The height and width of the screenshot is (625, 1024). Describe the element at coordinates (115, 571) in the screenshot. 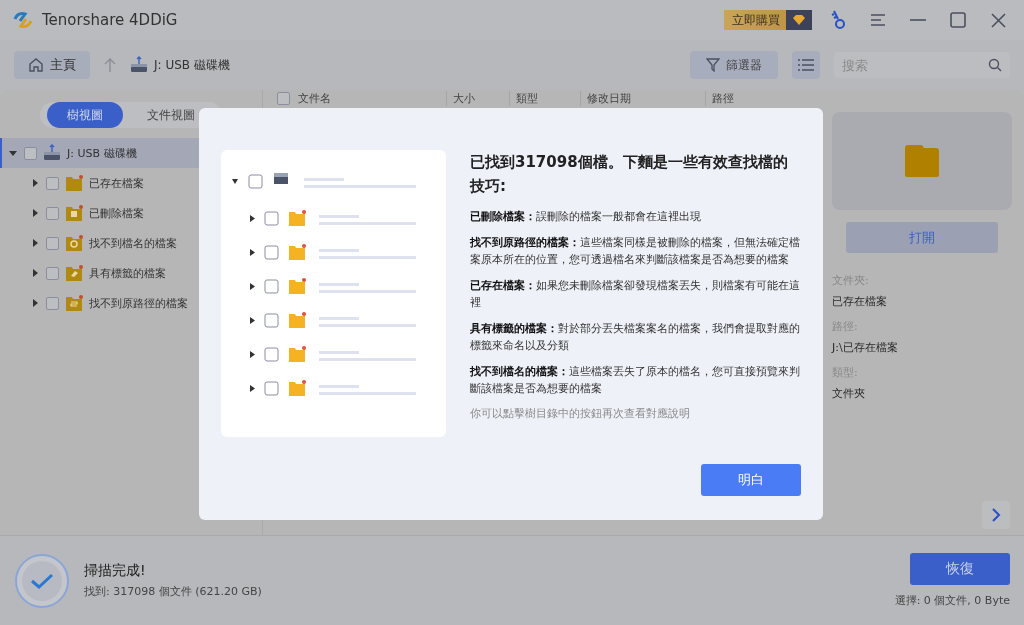

I see `status-title: 掃描完成!` at that location.